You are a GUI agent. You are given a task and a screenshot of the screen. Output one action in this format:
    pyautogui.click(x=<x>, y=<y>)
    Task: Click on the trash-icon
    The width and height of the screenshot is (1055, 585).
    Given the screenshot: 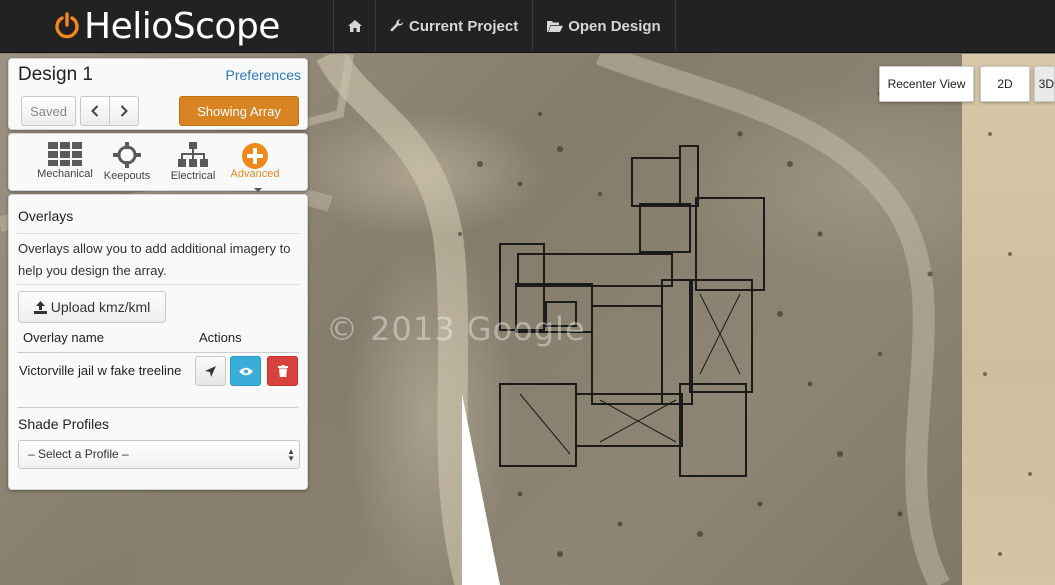 What is the action you would take?
    pyautogui.click(x=282, y=371)
    